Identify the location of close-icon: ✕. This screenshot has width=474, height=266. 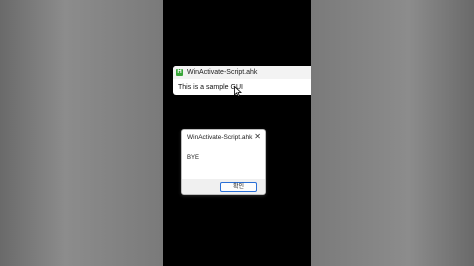
(257, 137).